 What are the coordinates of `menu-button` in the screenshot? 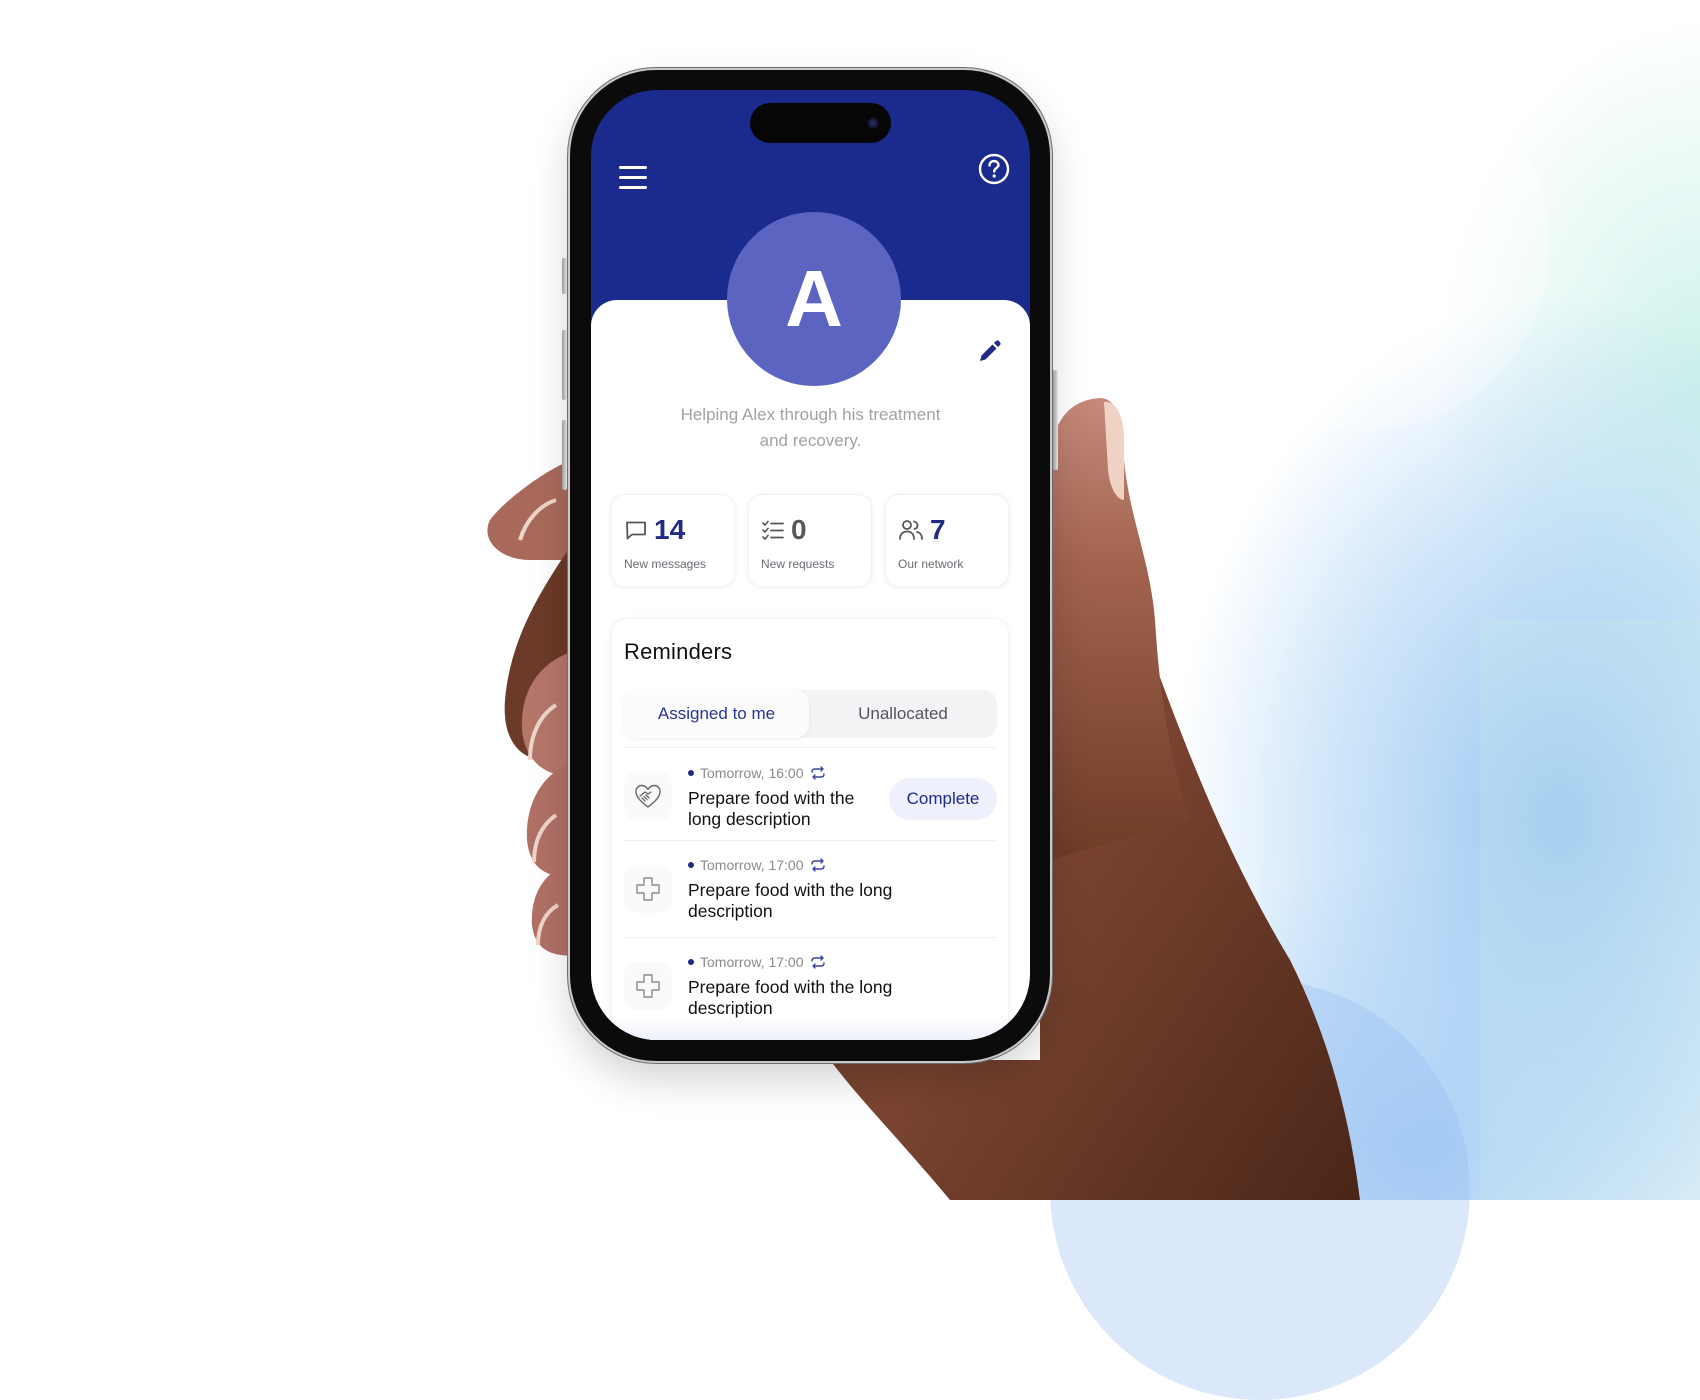 It's located at (633, 177).